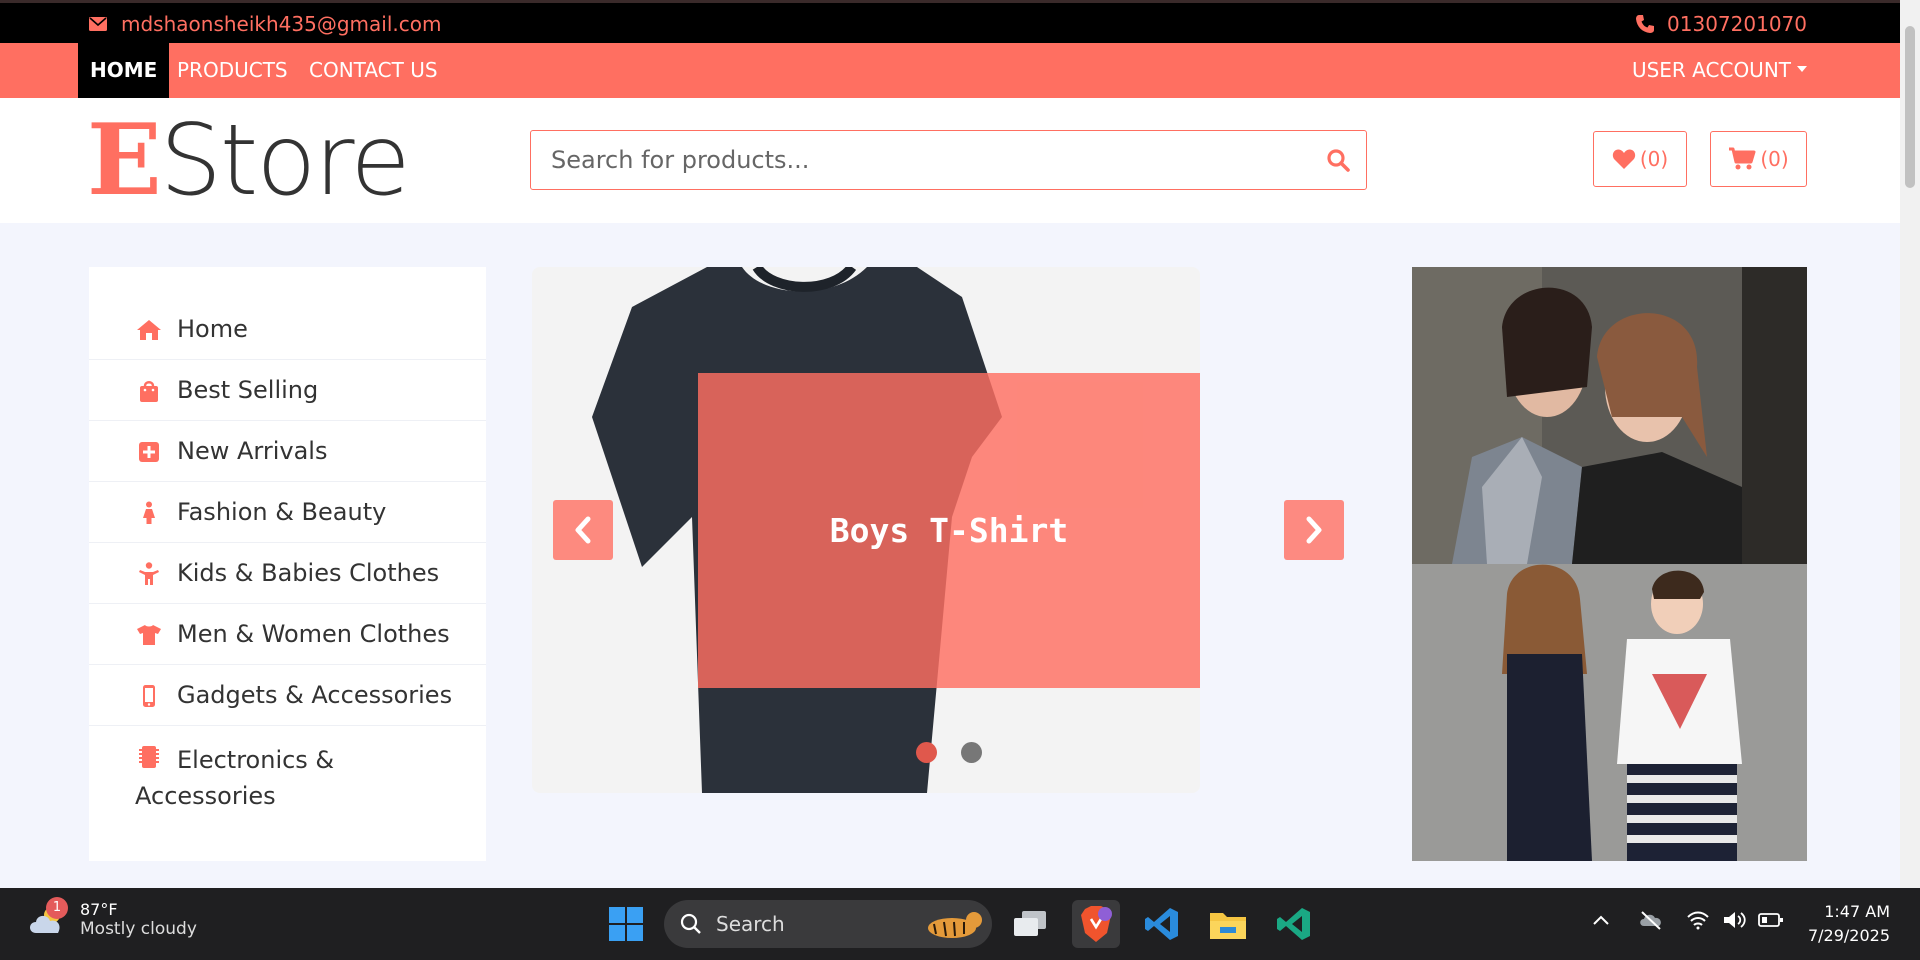 Image resolution: width=1920 pixels, height=960 pixels. I want to click on sidebar-item-new-arrivals: New Arrivals, so click(287, 451).